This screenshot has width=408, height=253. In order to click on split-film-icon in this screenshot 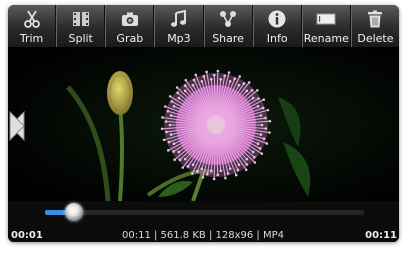, I will do `click(80, 19)`.